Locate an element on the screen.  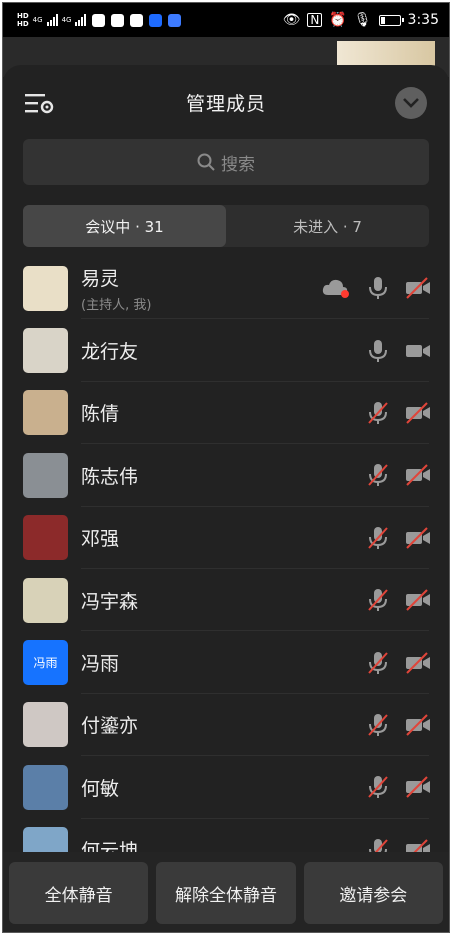
action-bar: 全体静音 解除全体静音 邀请参会 is located at coordinates (226, 892).